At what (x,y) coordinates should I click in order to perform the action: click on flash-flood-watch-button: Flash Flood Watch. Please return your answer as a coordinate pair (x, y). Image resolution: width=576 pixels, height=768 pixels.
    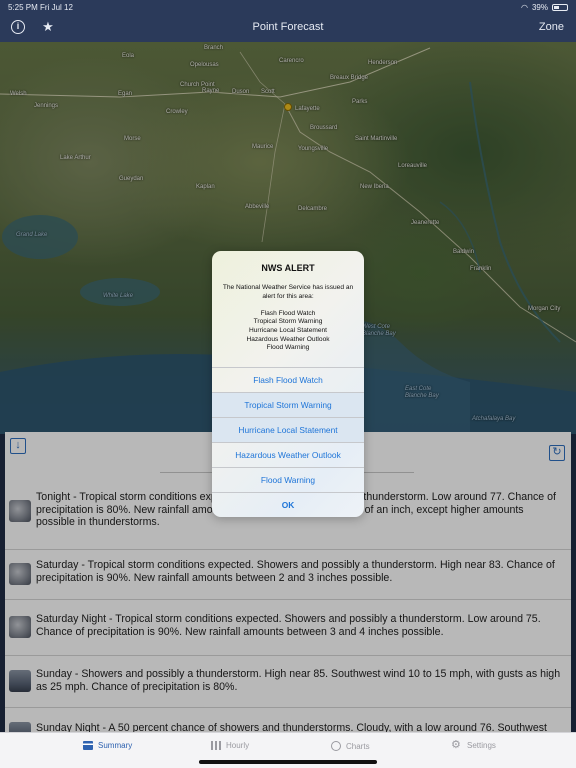
    Looking at the image, I should click on (288, 379).